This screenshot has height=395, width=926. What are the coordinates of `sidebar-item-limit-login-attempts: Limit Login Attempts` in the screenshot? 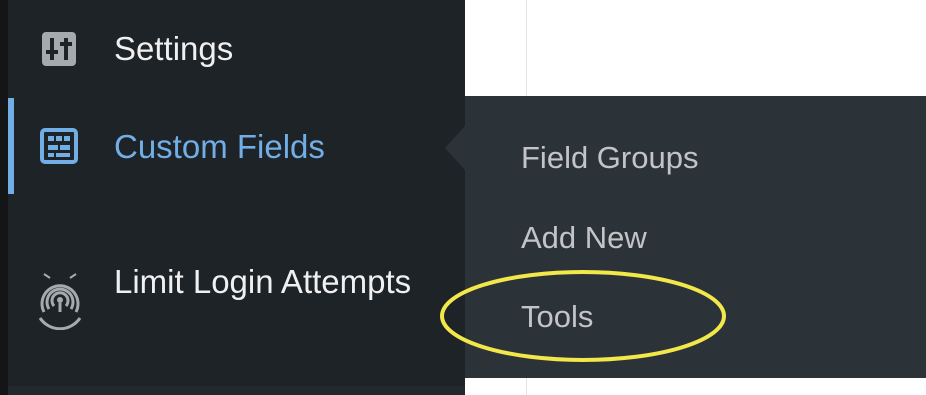 It's located at (236, 305).